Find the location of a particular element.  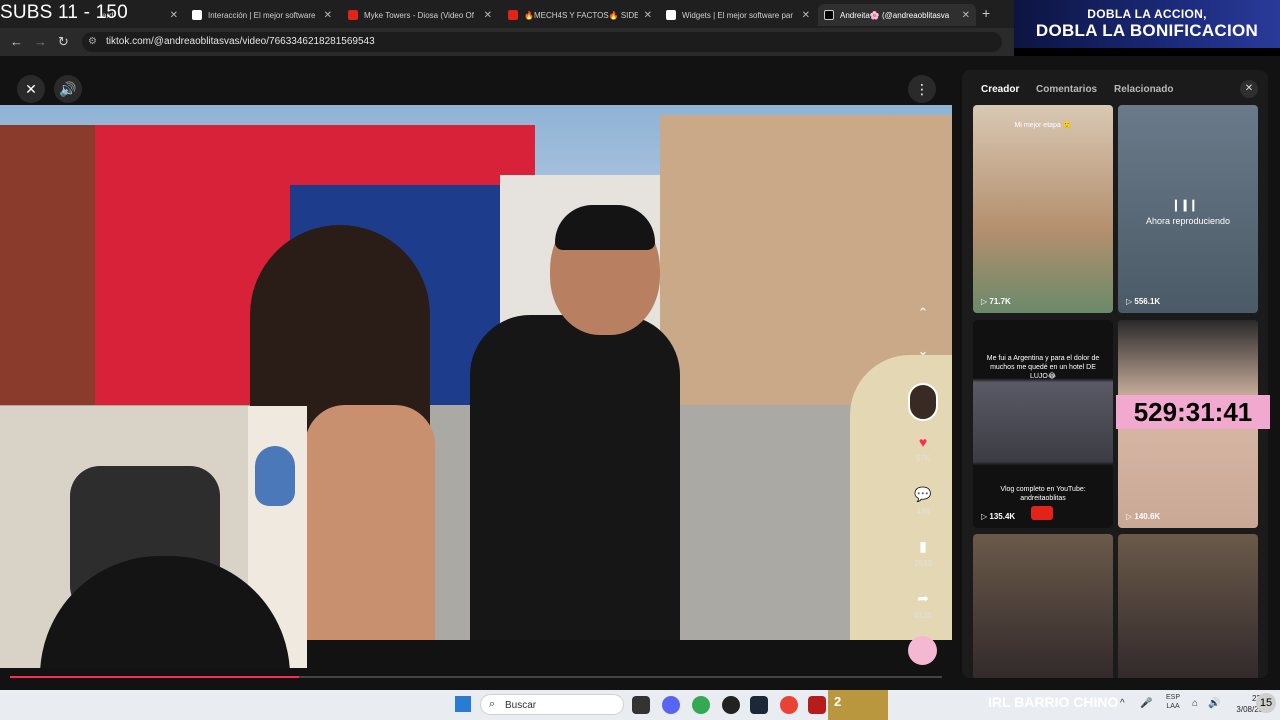

view-count-value: 71.7K is located at coordinates (1000, 301).